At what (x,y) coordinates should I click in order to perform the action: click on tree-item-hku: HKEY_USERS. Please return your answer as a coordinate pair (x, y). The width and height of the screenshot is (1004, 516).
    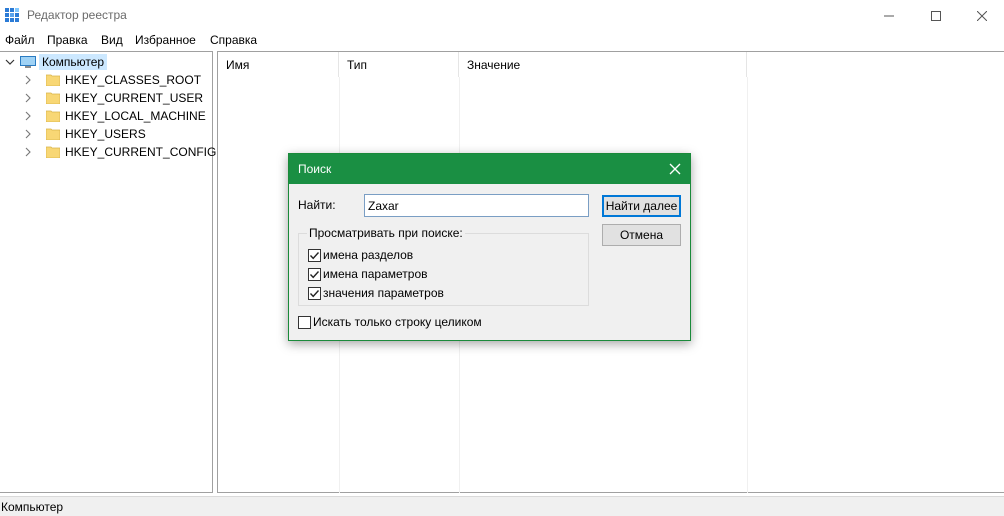
    Looking at the image, I should click on (84, 134).